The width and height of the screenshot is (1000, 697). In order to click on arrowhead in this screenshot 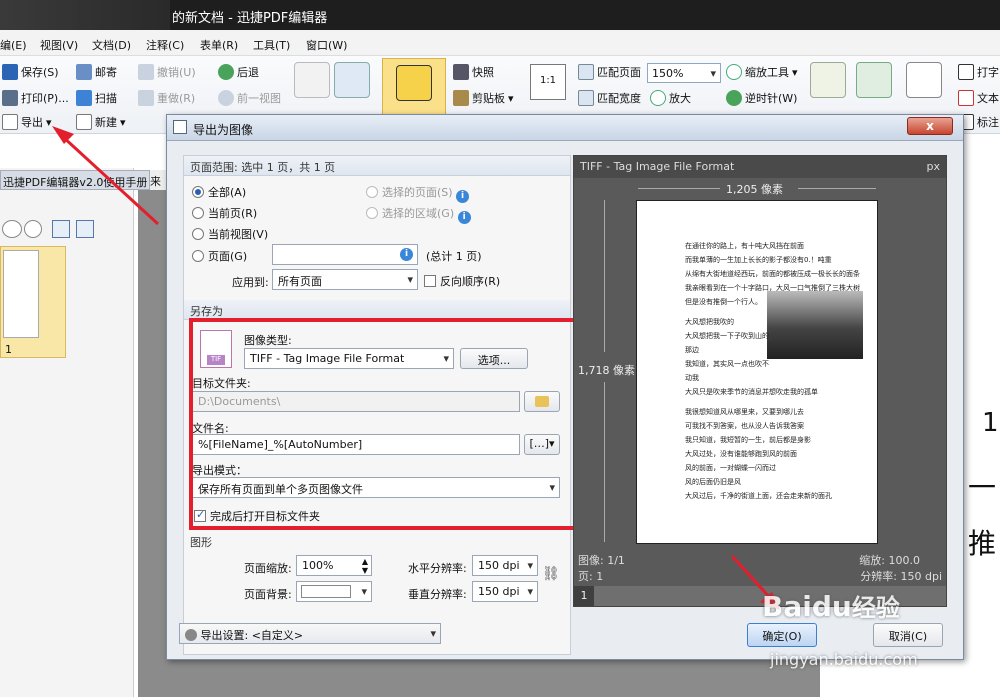, I will do `click(63, 135)`.